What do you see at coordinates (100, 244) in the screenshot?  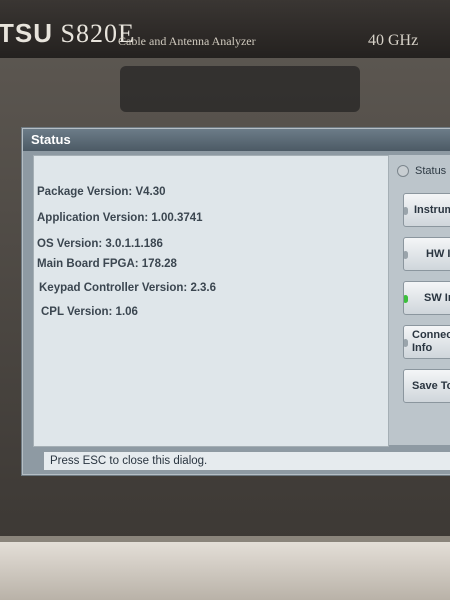 I see `os-version: OS Version: 3.0.1.1.186` at bounding box center [100, 244].